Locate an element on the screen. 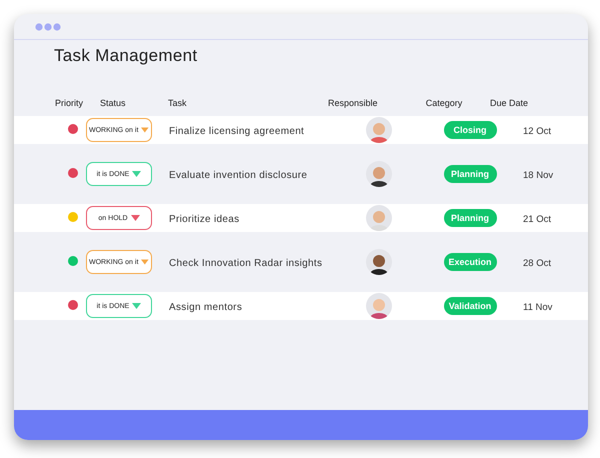 Image resolution: width=600 pixels, height=458 pixels. due-date: 28 Oct is located at coordinates (537, 263).